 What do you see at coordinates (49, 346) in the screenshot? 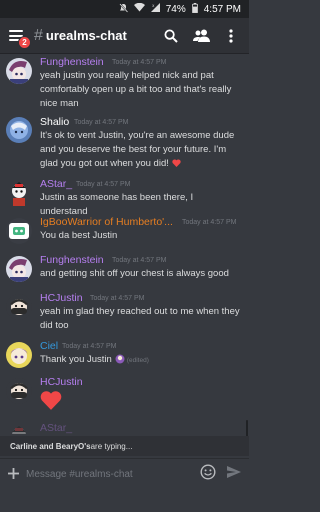
I see `author-name: Ciel` at bounding box center [49, 346].